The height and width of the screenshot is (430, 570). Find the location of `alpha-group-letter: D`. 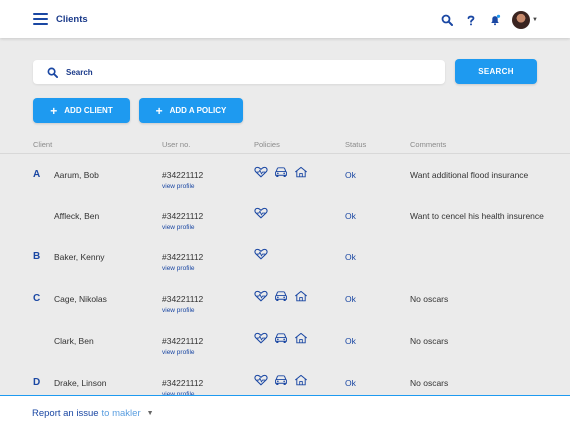

alpha-group-letter: D is located at coordinates (37, 382).